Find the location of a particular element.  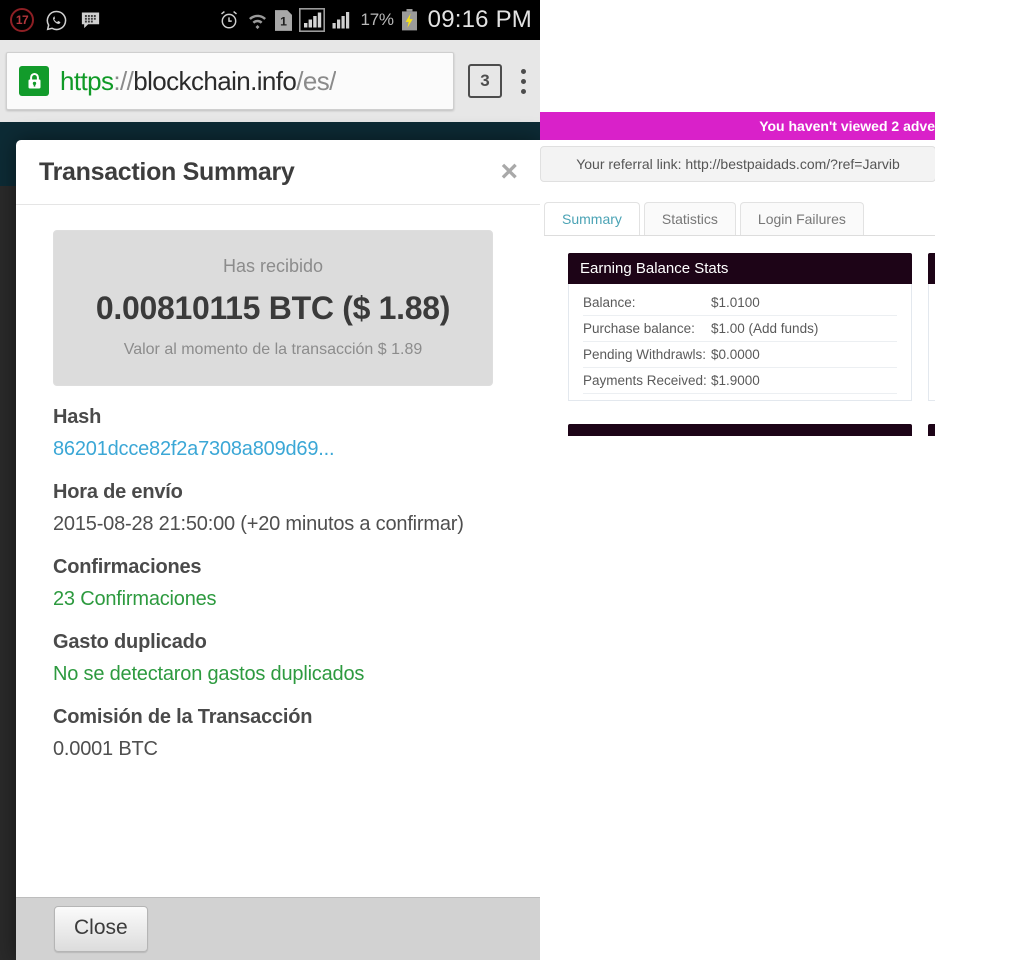

table-row: Purchase balance: $1.00 (Add funds) is located at coordinates (740, 329).